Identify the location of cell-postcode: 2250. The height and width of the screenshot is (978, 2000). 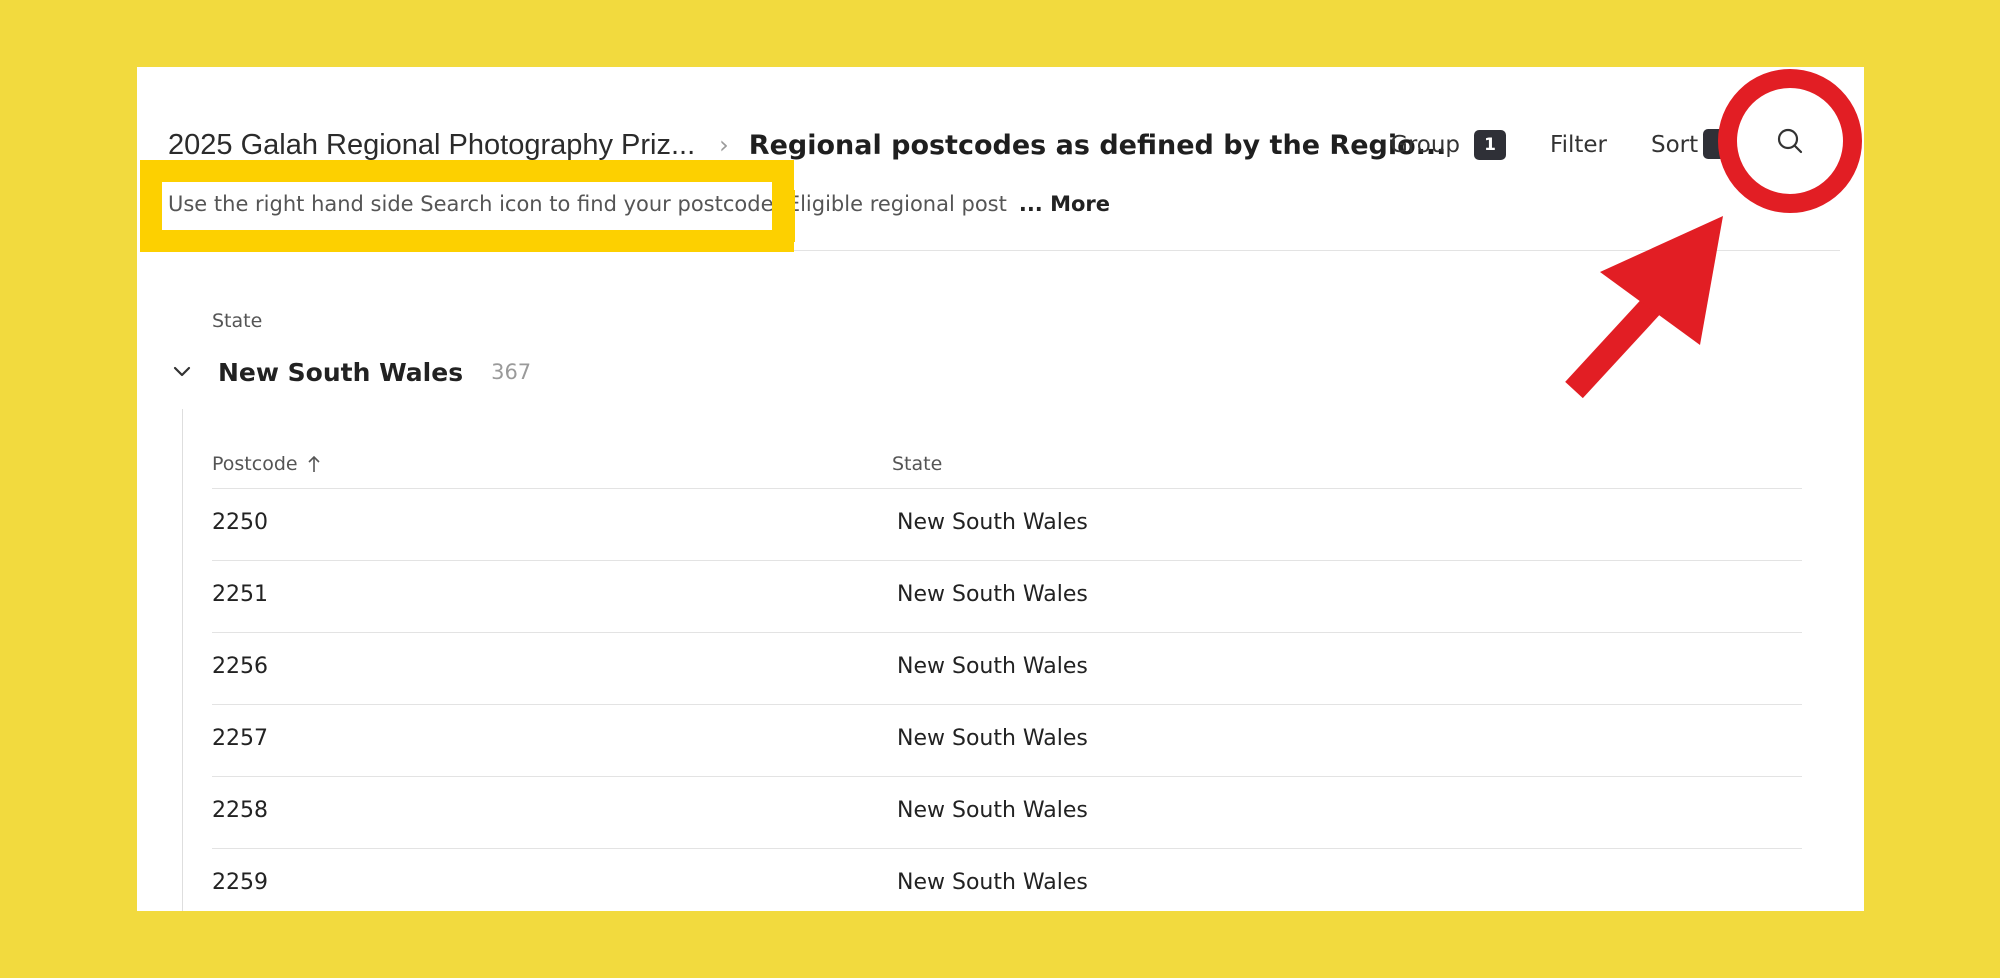
(240, 522).